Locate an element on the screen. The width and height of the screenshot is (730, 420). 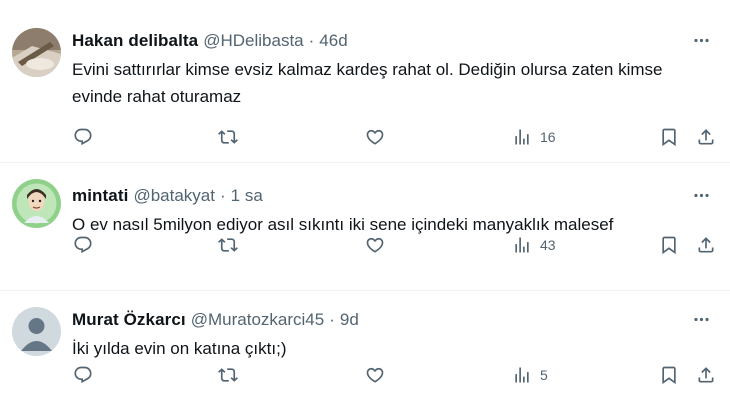
tweet-header: Hakan delibalta @HDelibasta · 46d is located at coordinates (395, 41).